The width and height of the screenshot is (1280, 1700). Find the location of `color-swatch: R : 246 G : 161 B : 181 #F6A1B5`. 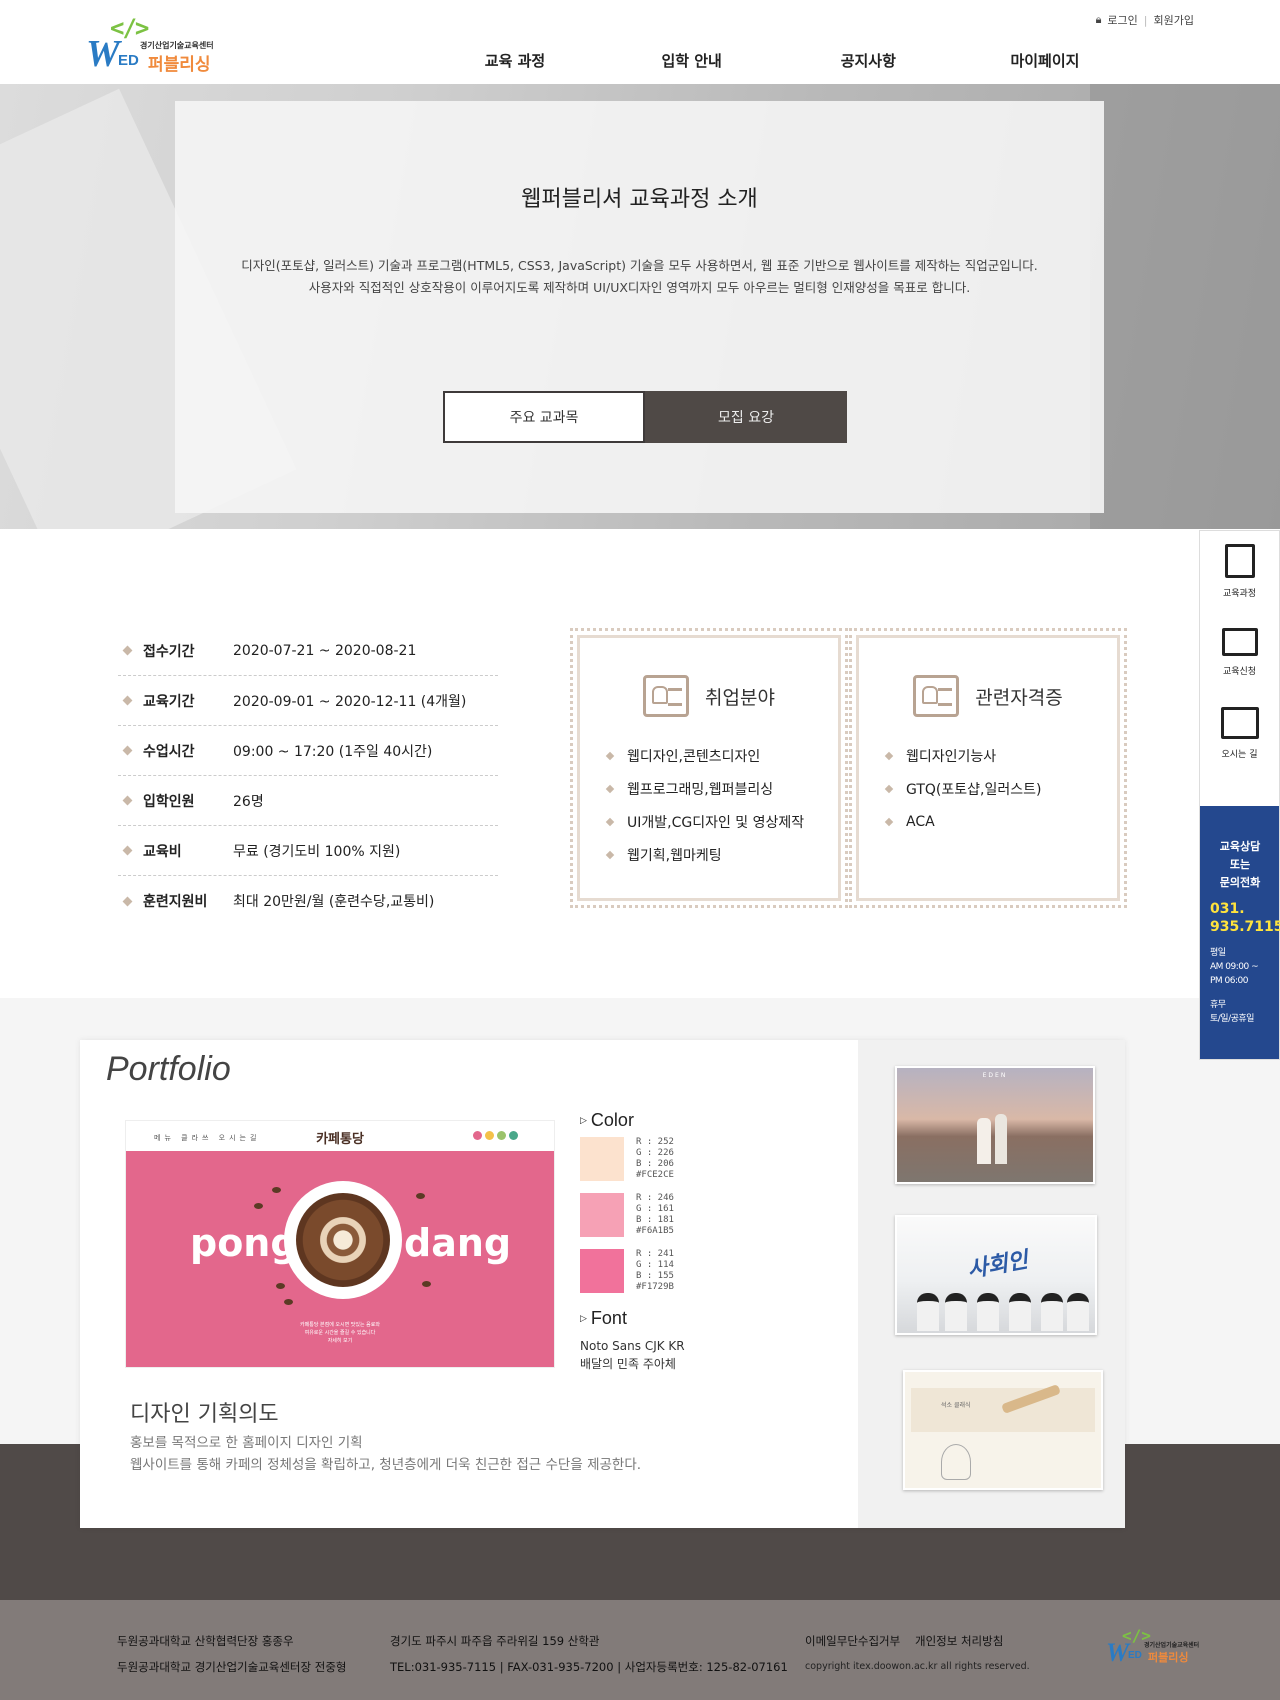

color-swatch: R : 246 G : 161 B : 181 #F6A1B5 is located at coordinates (680, 1218).